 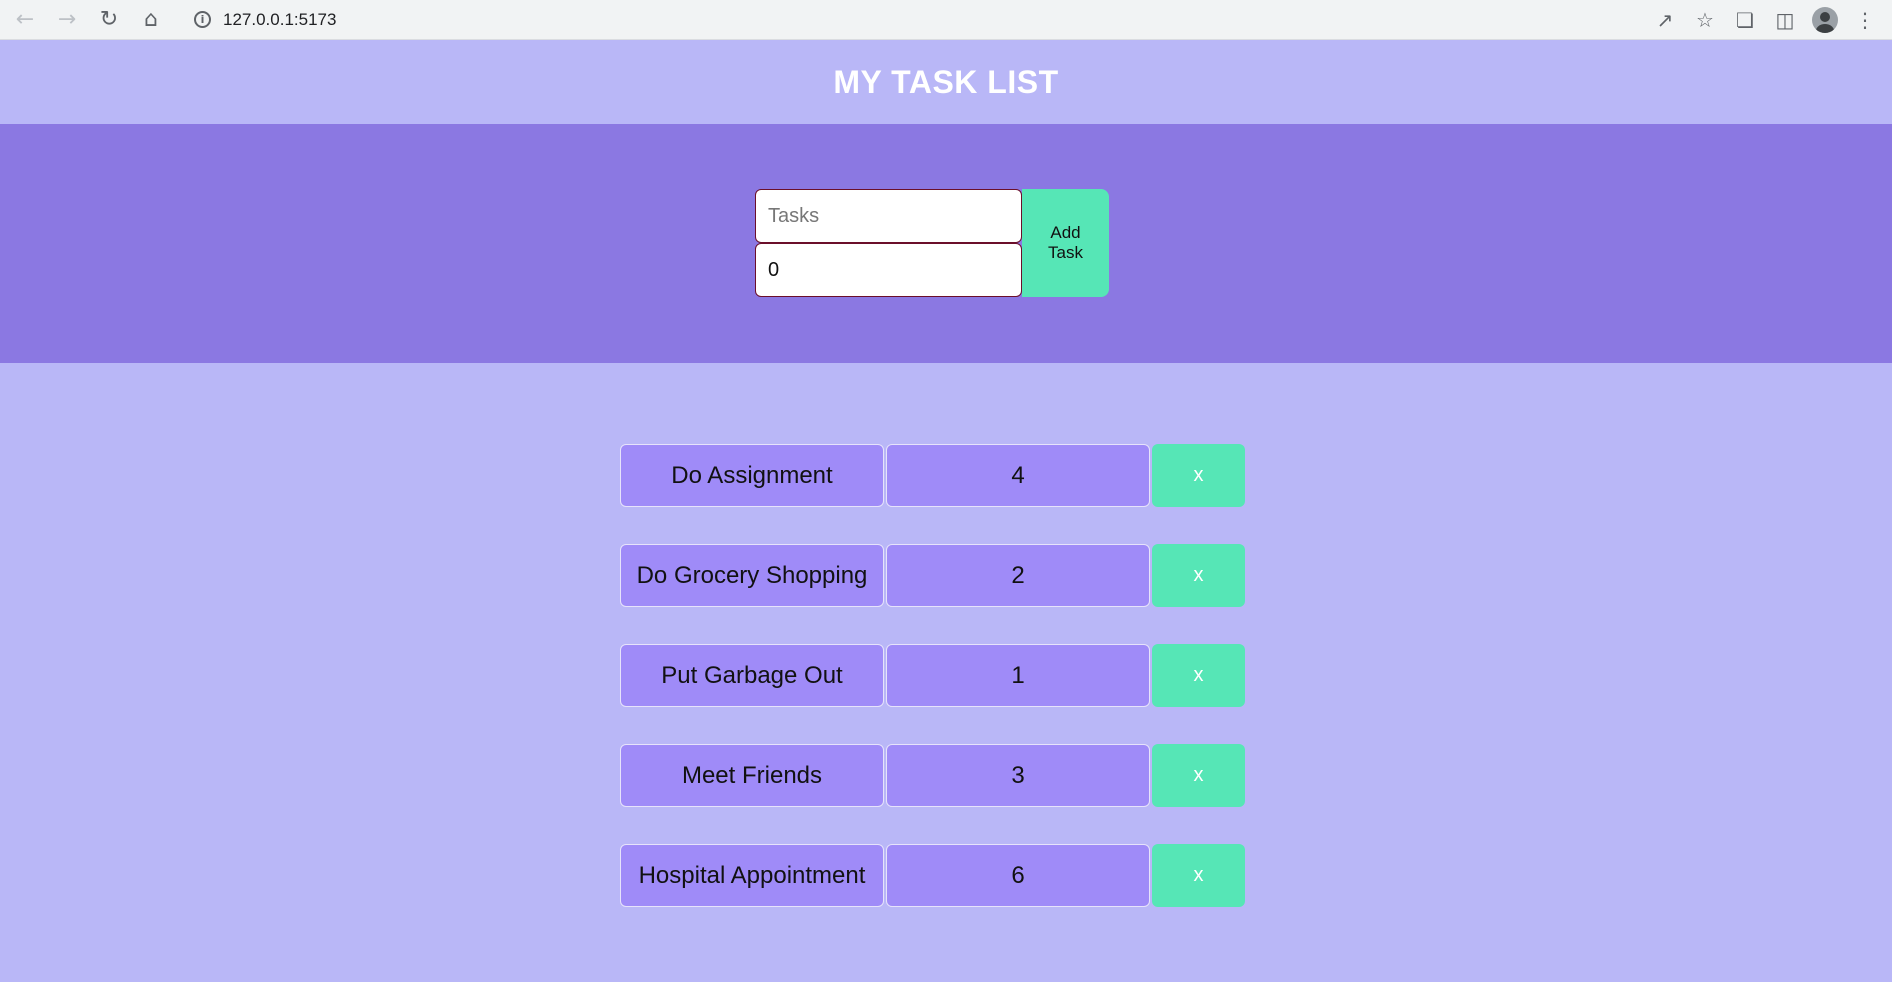 I want to click on address-bar: i 127.0.0.1:5173, so click(x=937, y=19).